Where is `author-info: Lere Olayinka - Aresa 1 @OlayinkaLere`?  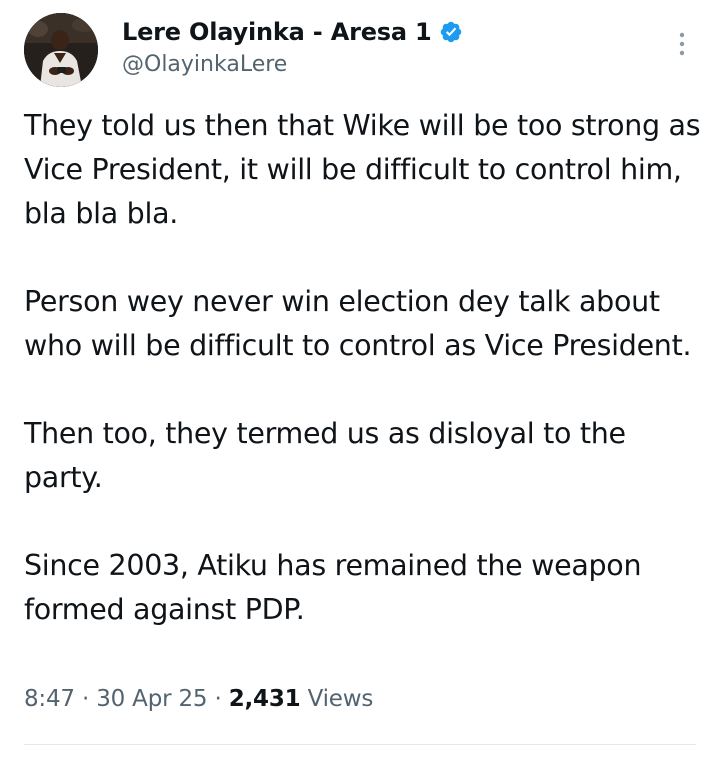 author-info: Lere Olayinka - Aresa 1 @OlayinkaLere is located at coordinates (292, 45).